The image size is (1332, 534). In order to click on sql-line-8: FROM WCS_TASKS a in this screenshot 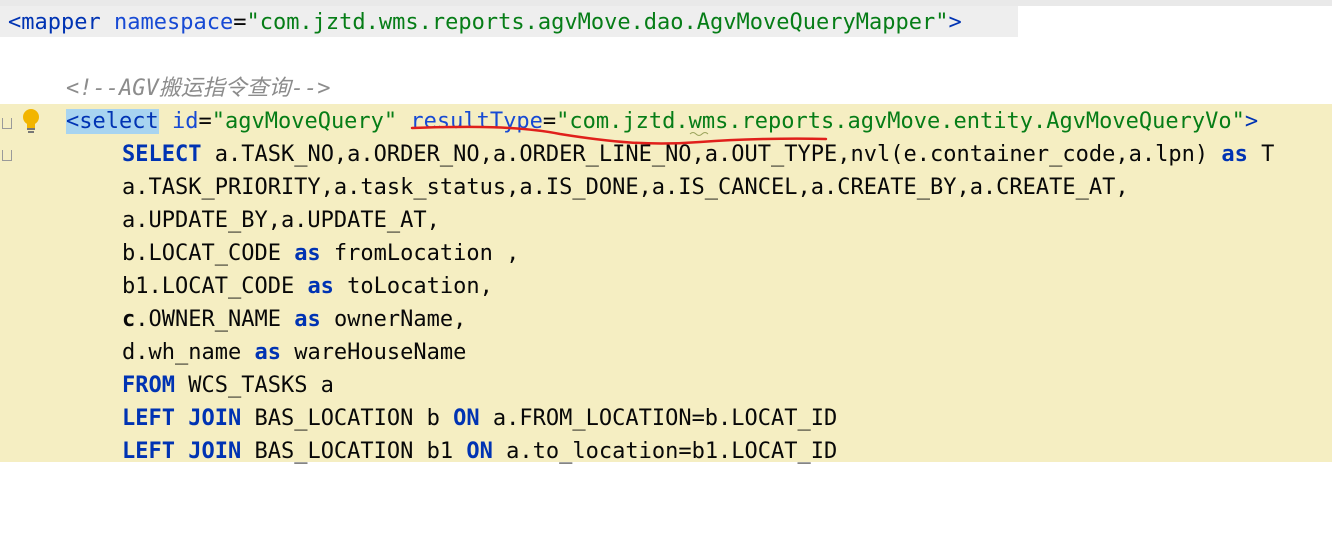, I will do `click(666, 385)`.